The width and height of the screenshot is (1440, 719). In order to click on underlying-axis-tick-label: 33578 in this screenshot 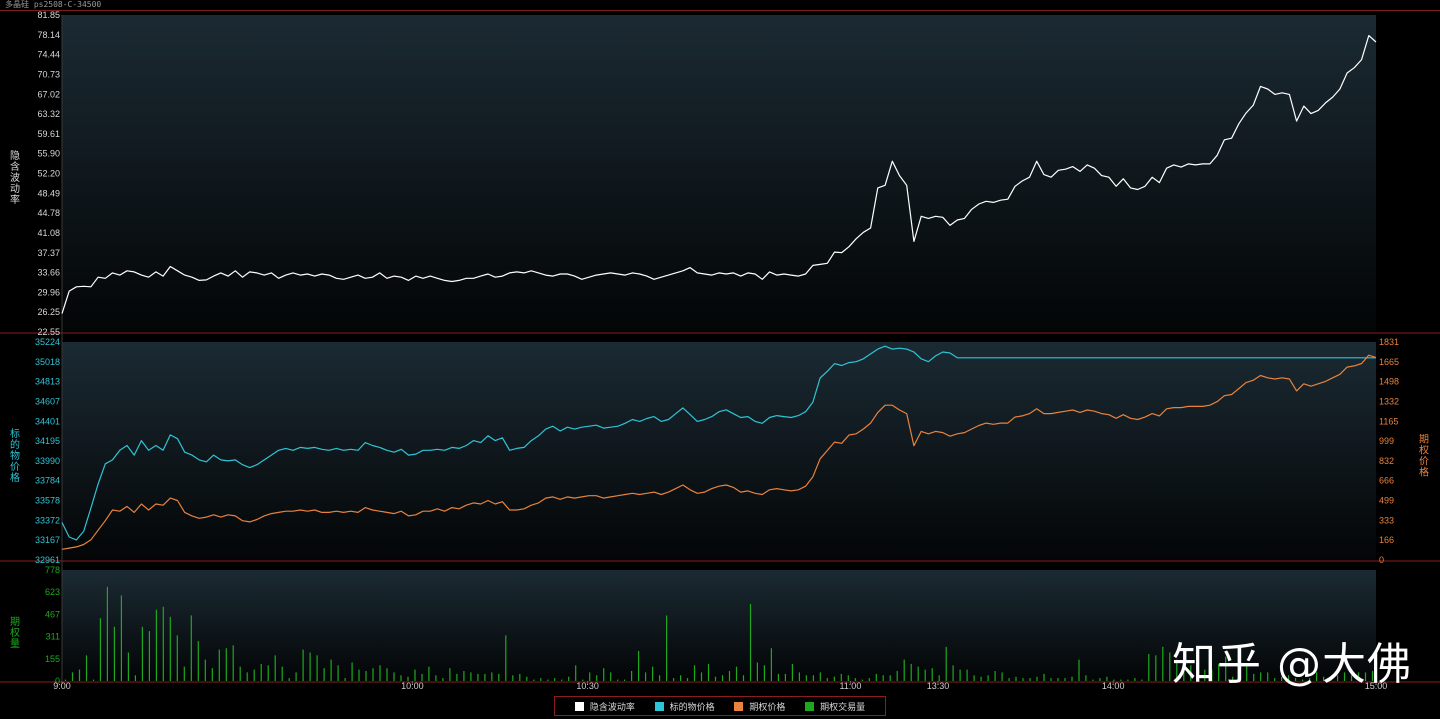, I will do `click(47, 501)`.